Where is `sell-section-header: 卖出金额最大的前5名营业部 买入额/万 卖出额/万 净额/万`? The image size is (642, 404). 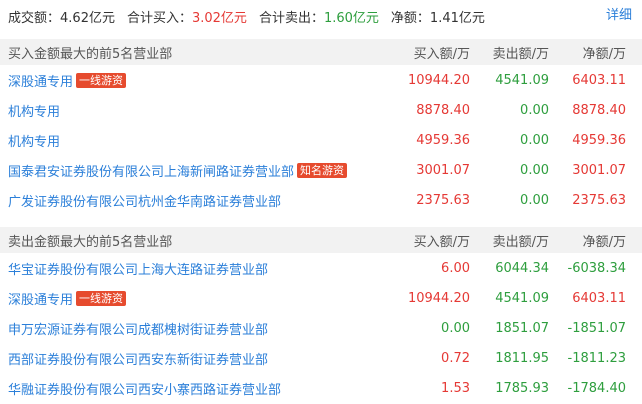
sell-section-header: 卖出金额最大的前5名营业部 买入额/万 卖出额/万 净额/万 is located at coordinates (321, 240).